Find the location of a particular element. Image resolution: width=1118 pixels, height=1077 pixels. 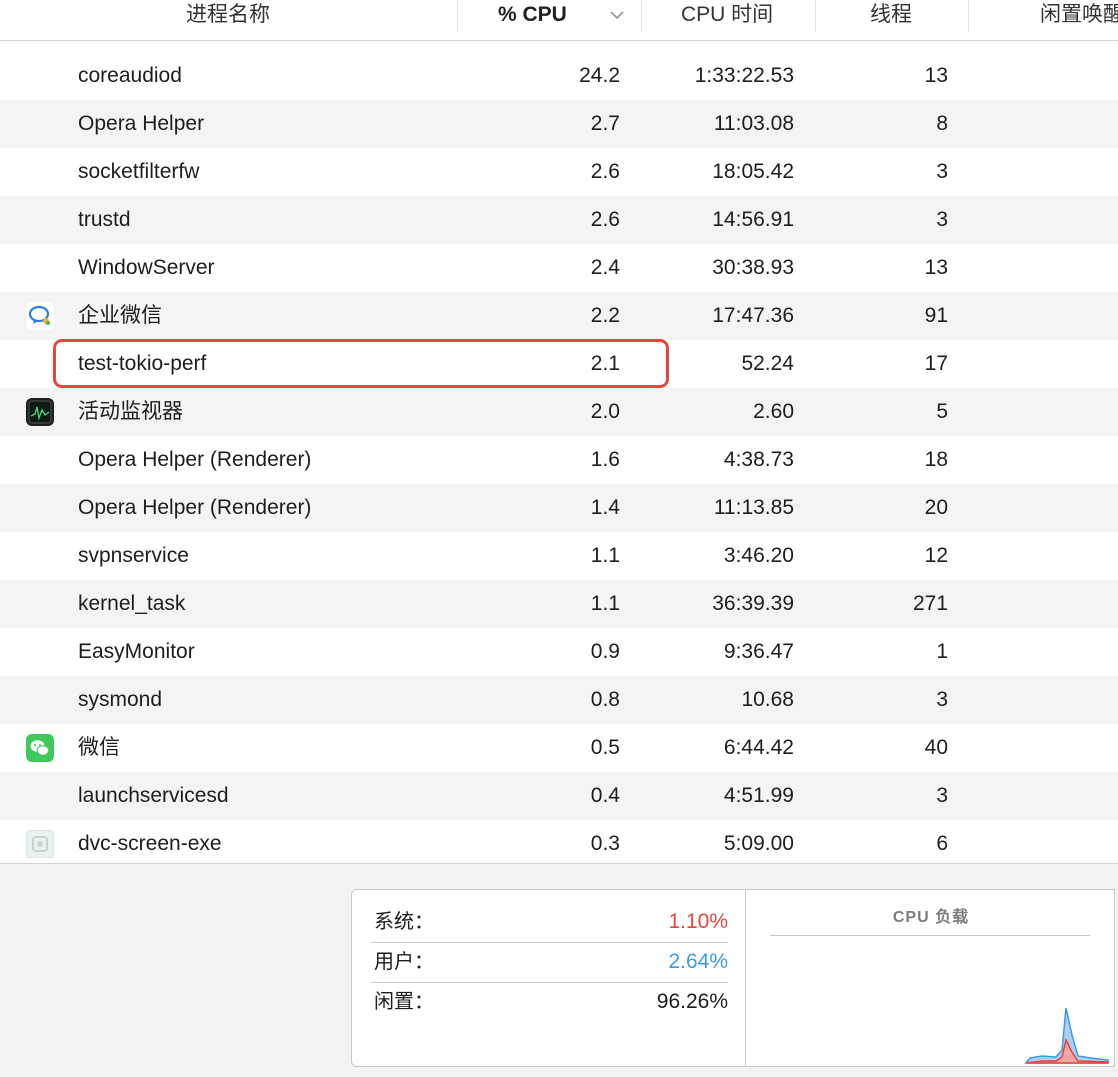

process-cpu-percent: 24.2 is located at coordinates (599, 75).